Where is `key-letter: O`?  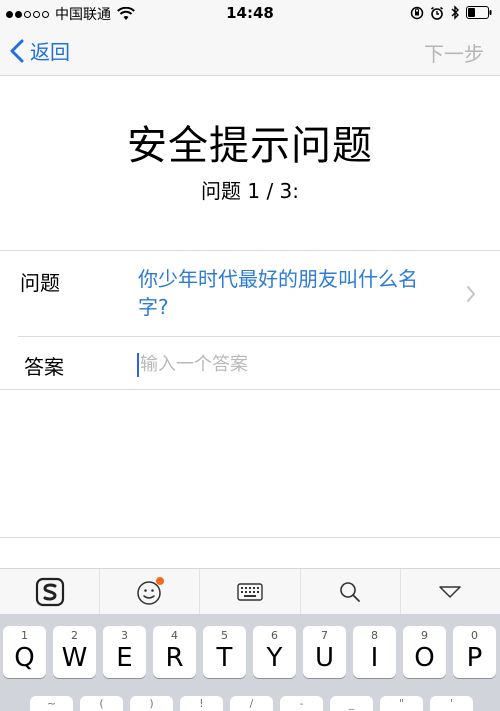
key-letter: O is located at coordinates (424, 658).